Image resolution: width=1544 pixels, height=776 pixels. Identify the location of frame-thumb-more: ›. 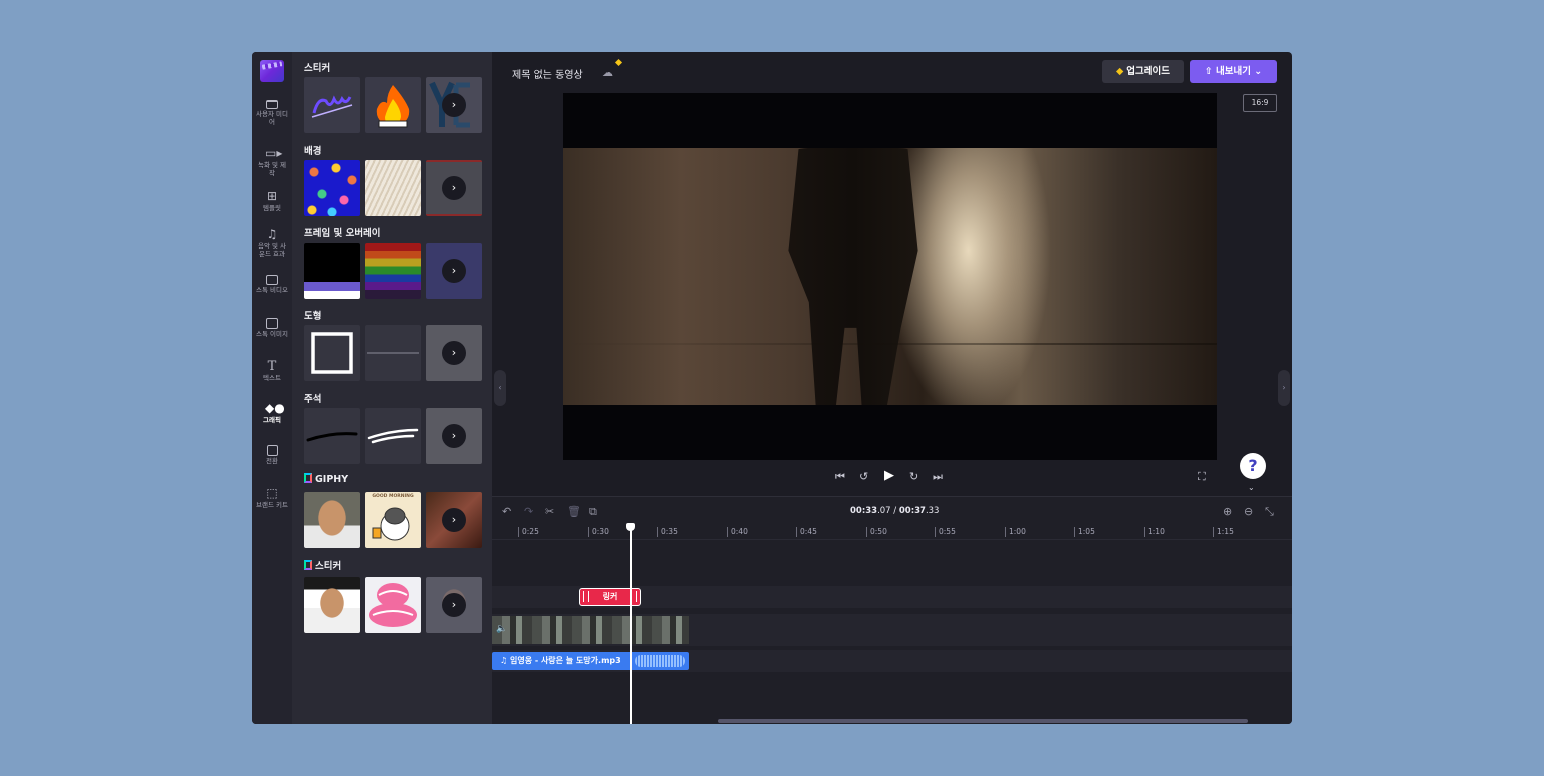
(454, 271).